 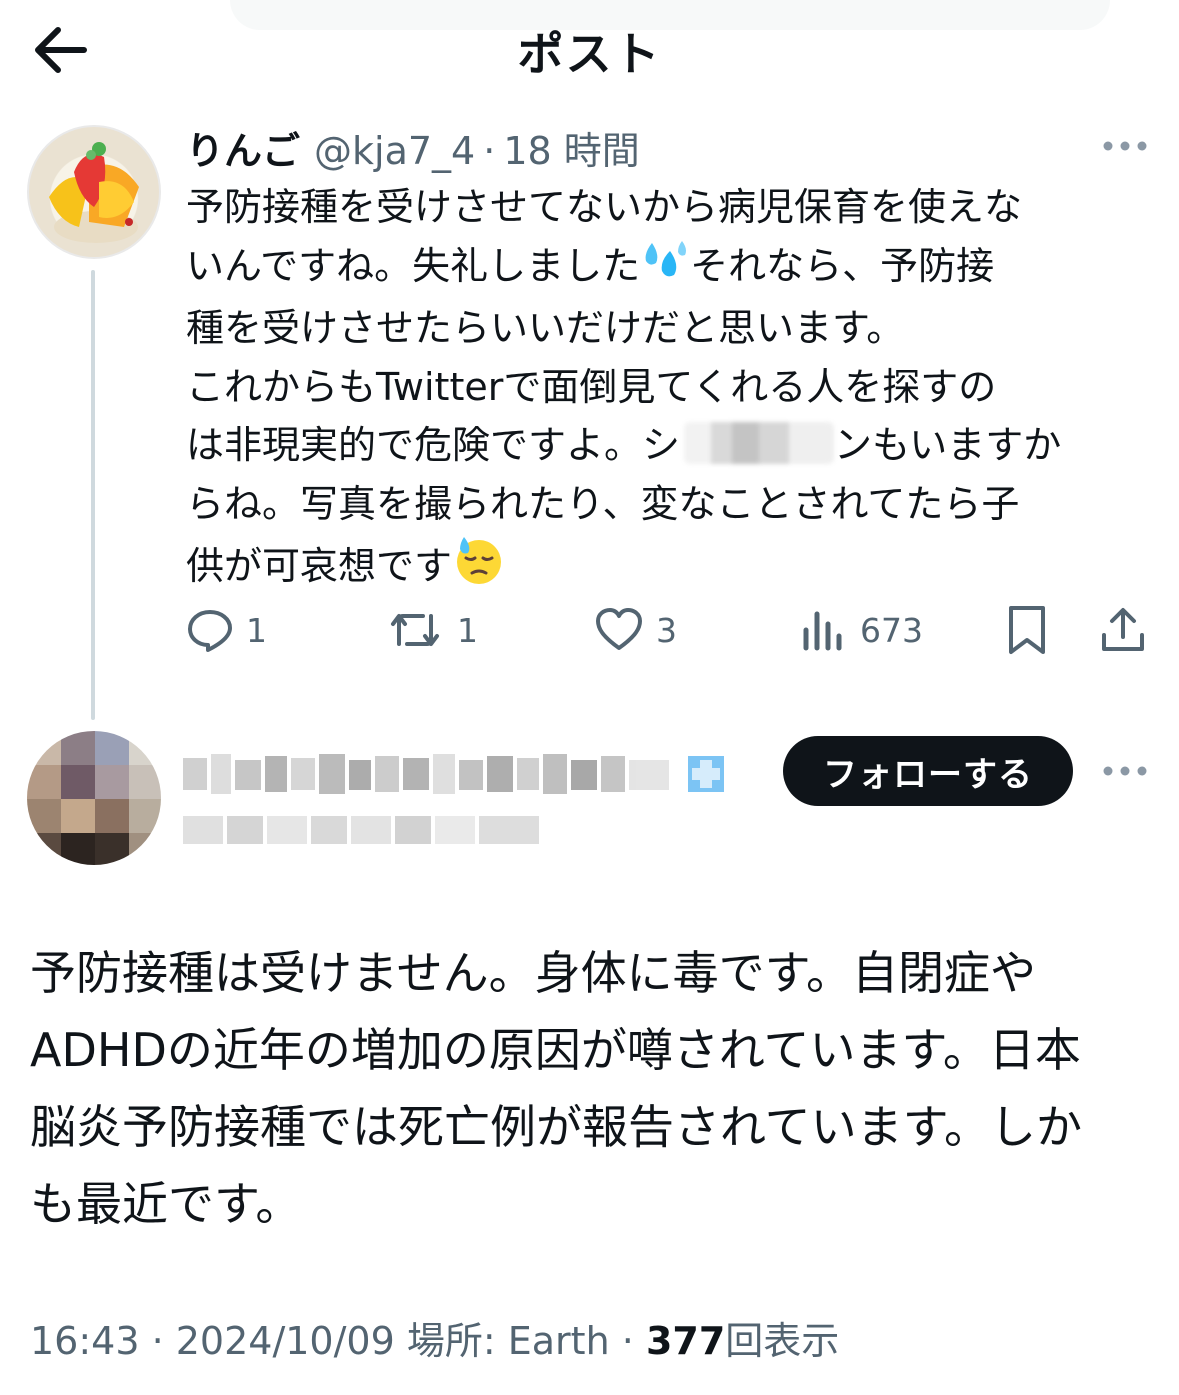 I want to click on blurred-handle, so click(x=373, y=832).